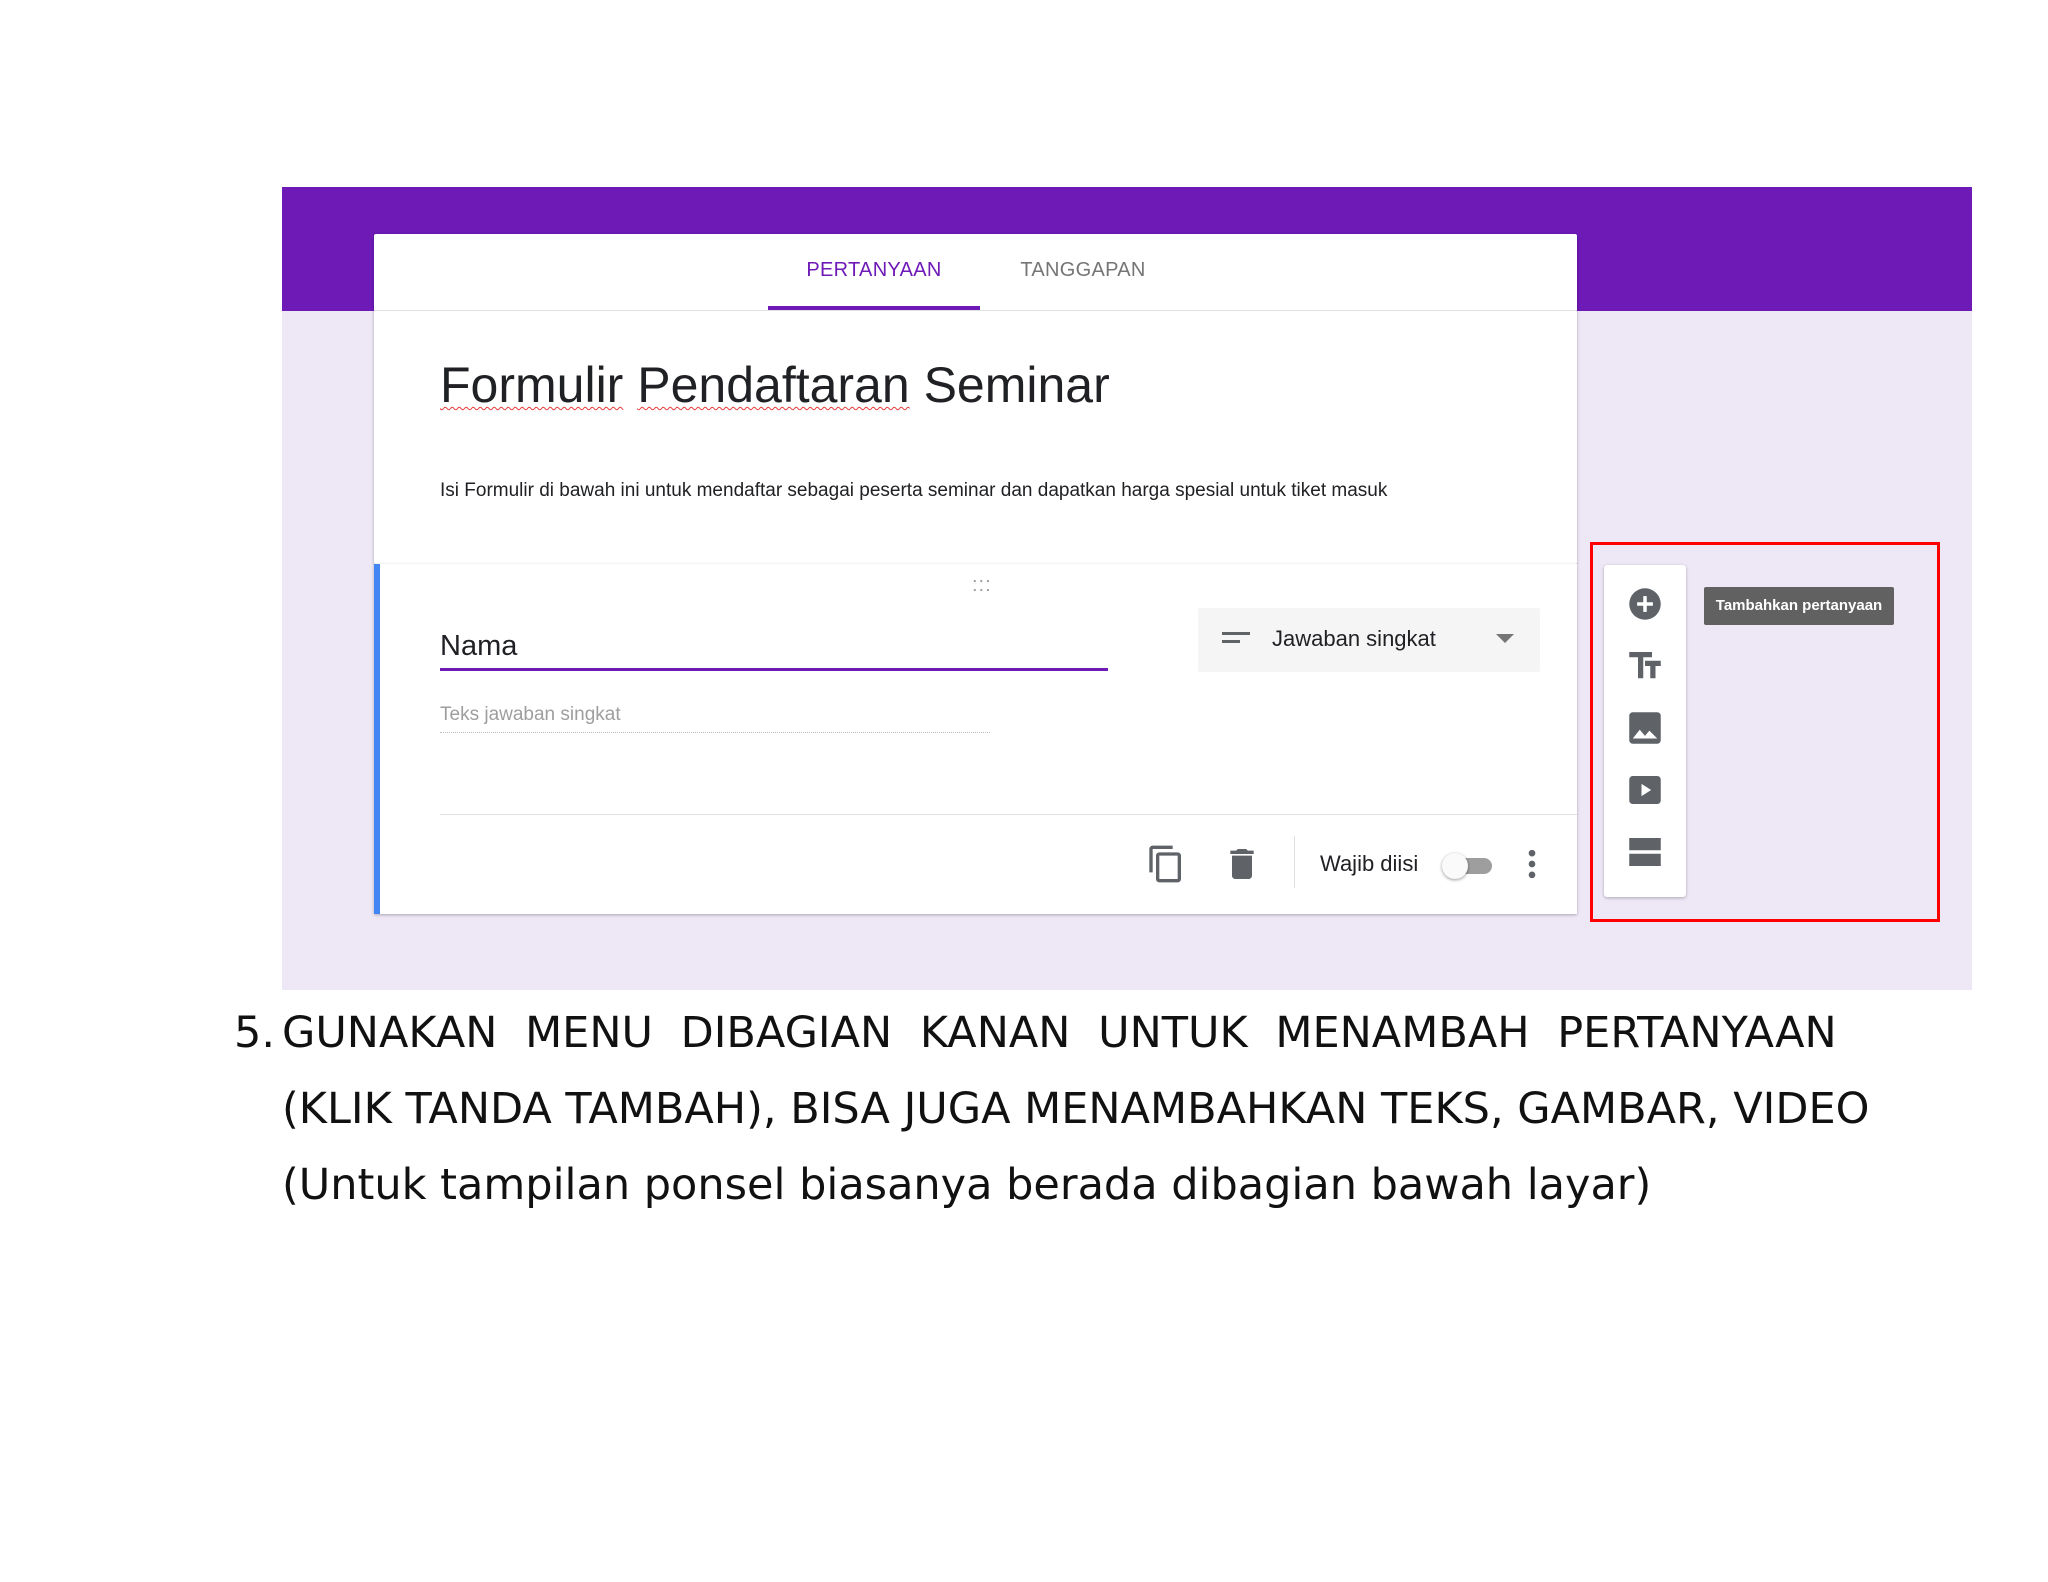 The width and height of the screenshot is (2048, 1582). Describe the element at coordinates (1354, 638) in the screenshot. I see `question-type-label: Jawaban singkat` at that location.